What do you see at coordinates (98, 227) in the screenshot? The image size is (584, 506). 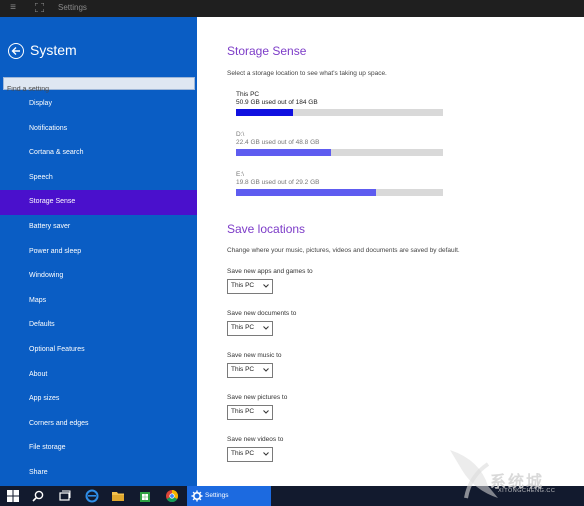 I see `sidebar-item-battery-saver: Battery saver` at bounding box center [98, 227].